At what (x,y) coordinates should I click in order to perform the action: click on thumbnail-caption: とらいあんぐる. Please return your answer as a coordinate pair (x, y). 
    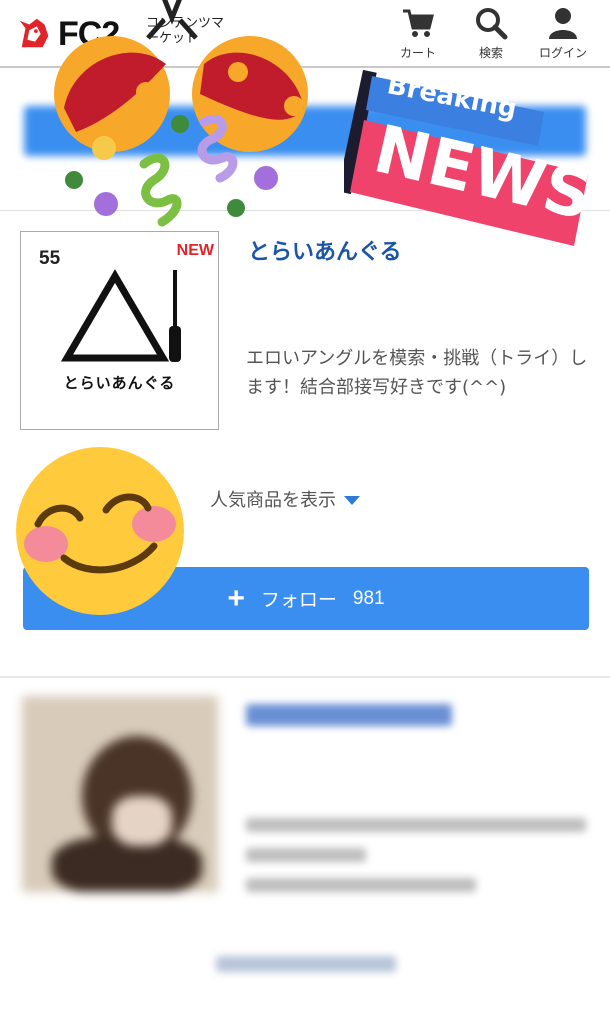
    Looking at the image, I should click on (119, 383).